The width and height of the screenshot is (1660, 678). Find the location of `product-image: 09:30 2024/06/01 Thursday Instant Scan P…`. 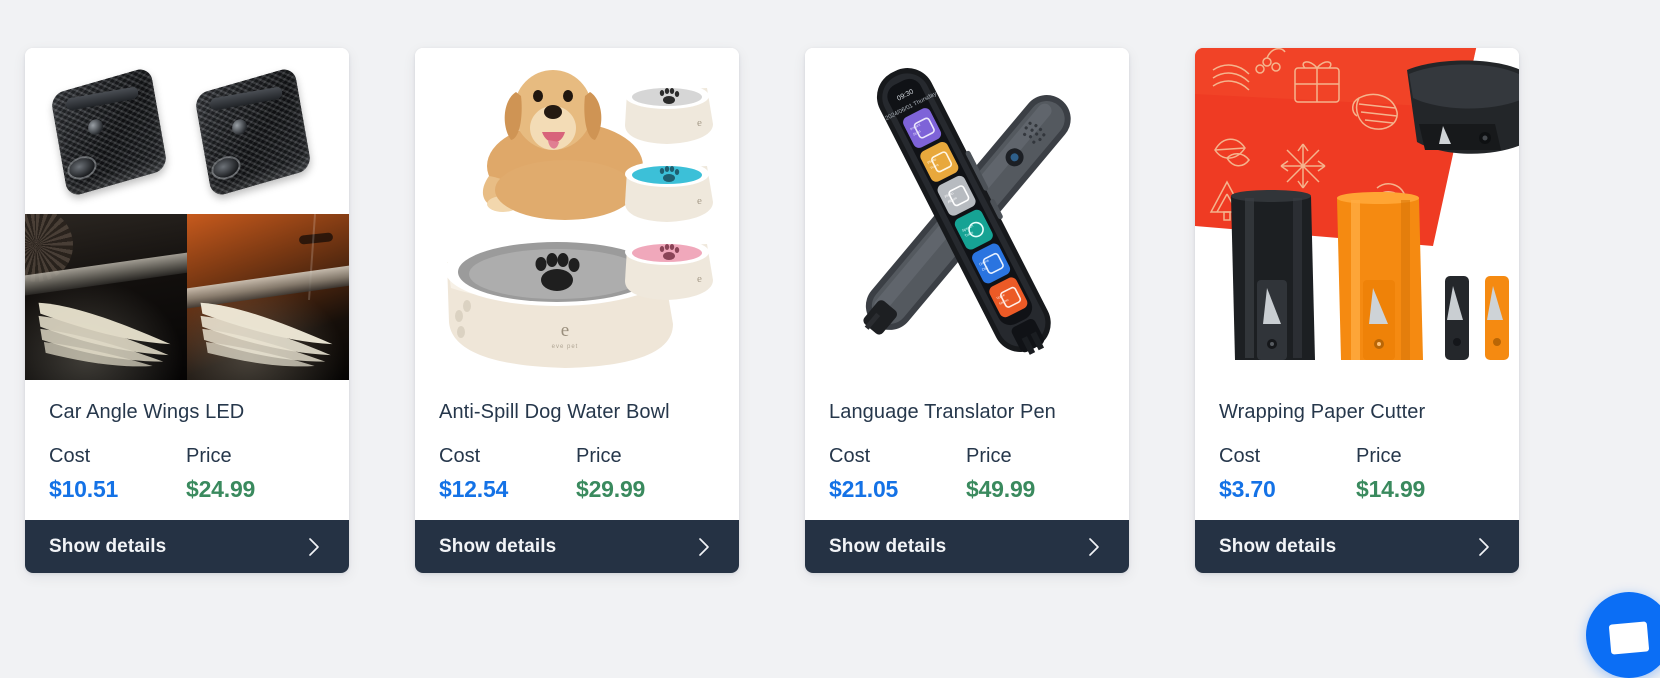

product-image: 09:30 2024/06/01 Thursday Instant Scan P… is located at coordinates (967, 214).